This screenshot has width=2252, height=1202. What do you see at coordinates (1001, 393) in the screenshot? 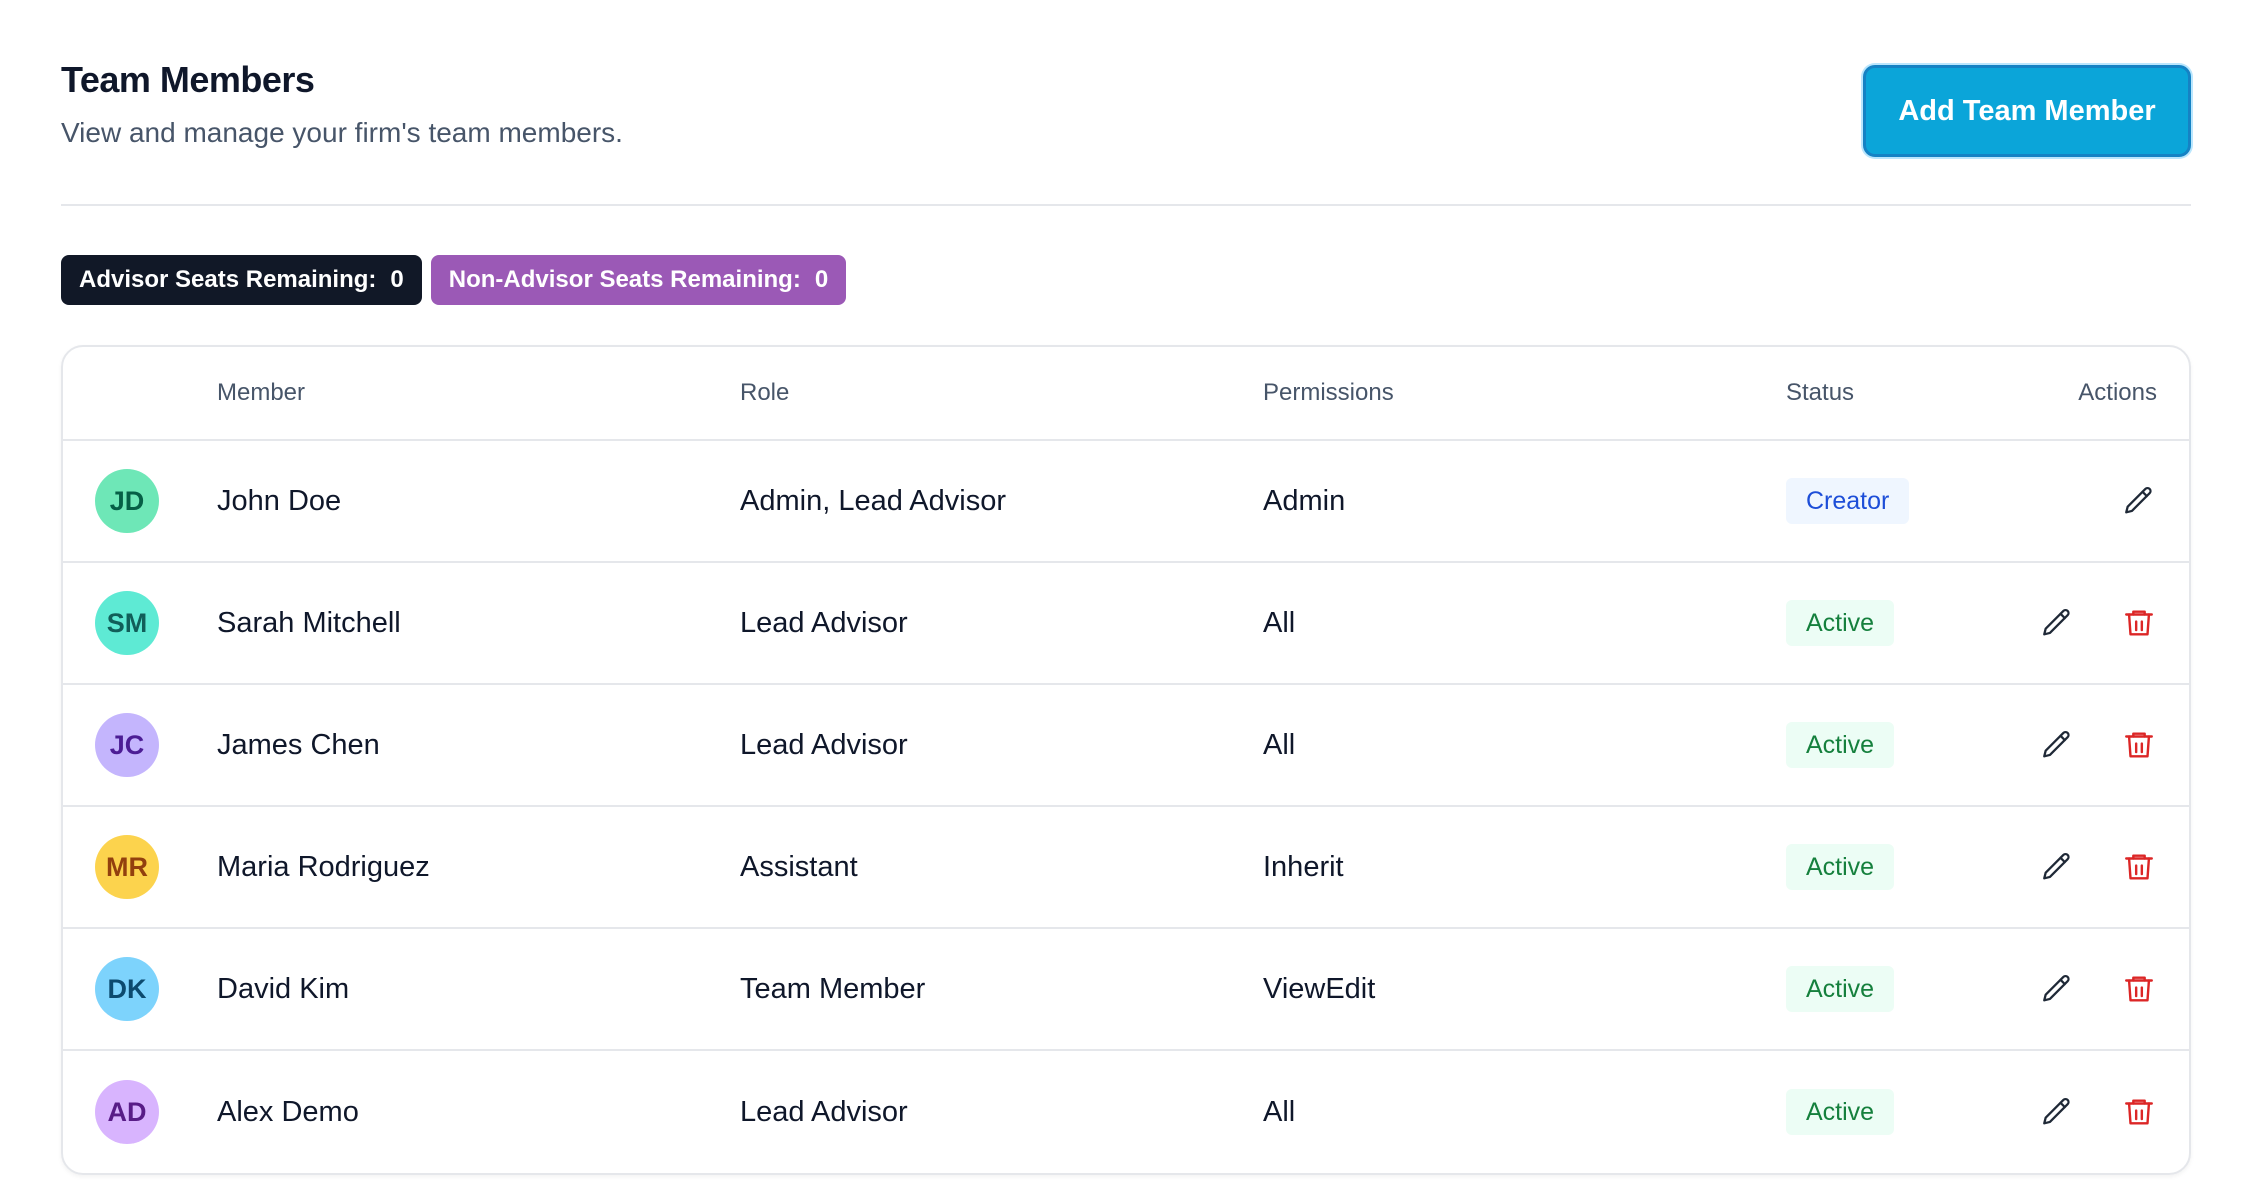
I see `column-header-role: Role` at bounding box center [1001, 393].